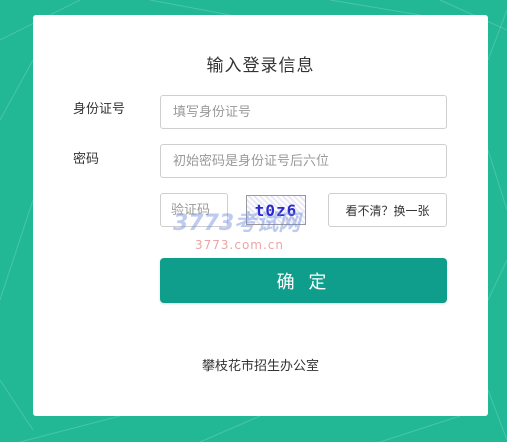 This screenshot has height=442, width=507. What do you see at coordinates (260, 366) in the screenshot?
I see `organization-footer: 攀枝花市招生办公室` at bounding box center [260, 366].